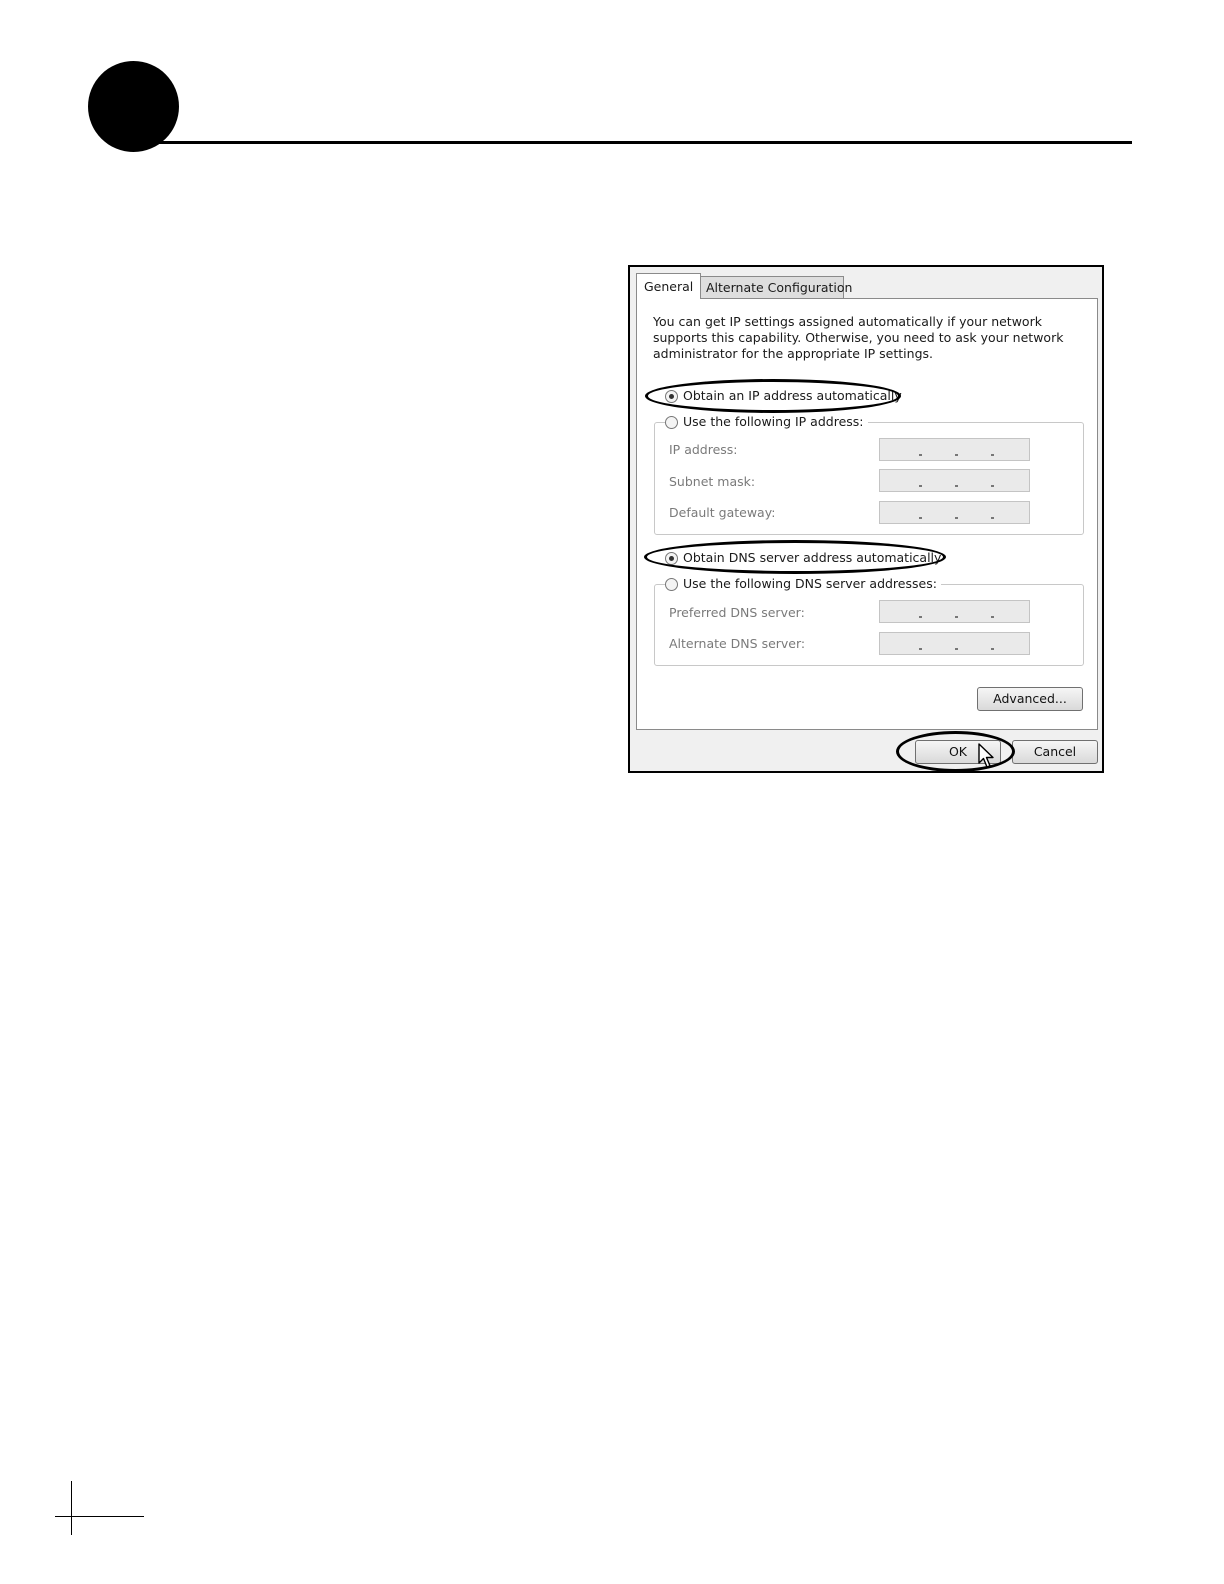  Describe the element at coordinates (712, 481) in the screenshot. I see `subnet-mask-label: Subnet mask:` at that location.